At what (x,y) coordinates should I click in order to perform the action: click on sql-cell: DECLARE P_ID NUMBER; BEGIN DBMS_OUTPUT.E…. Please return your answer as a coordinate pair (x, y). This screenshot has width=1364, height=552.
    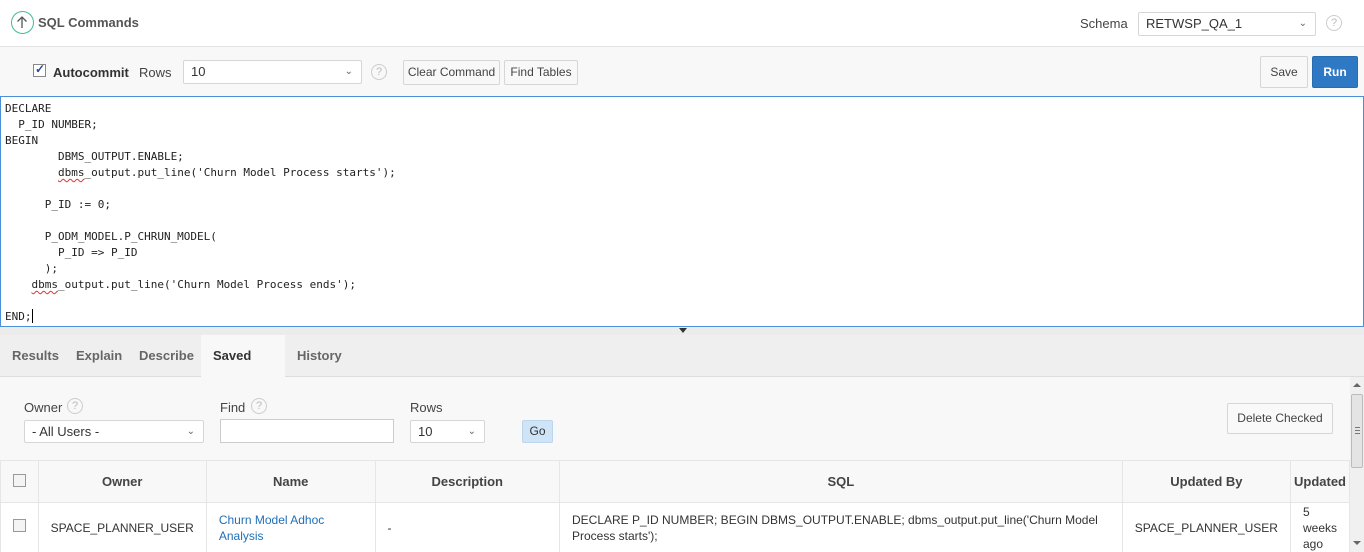
    Looking at the image, I should click on (840, 527).